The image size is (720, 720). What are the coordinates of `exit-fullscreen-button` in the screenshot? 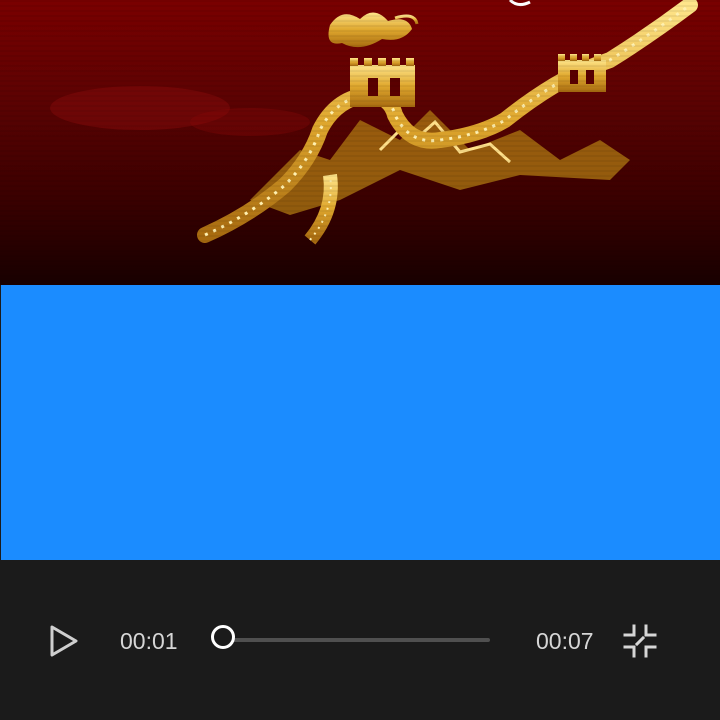 It's located at (640, 641).